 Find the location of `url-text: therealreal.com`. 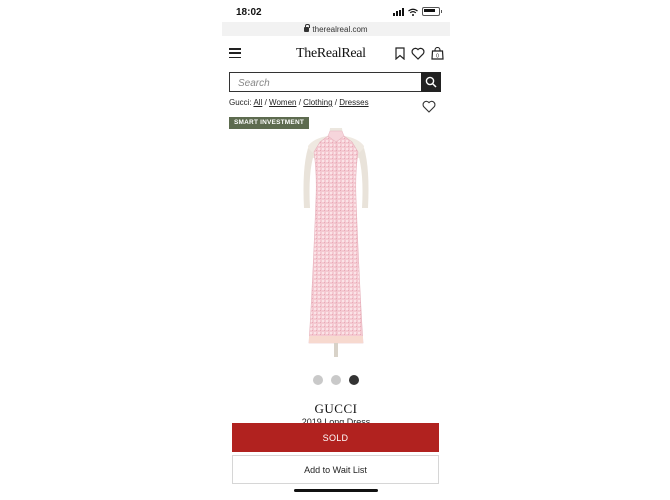

url-text: therealreal.com is located at coordinates (340, 29).